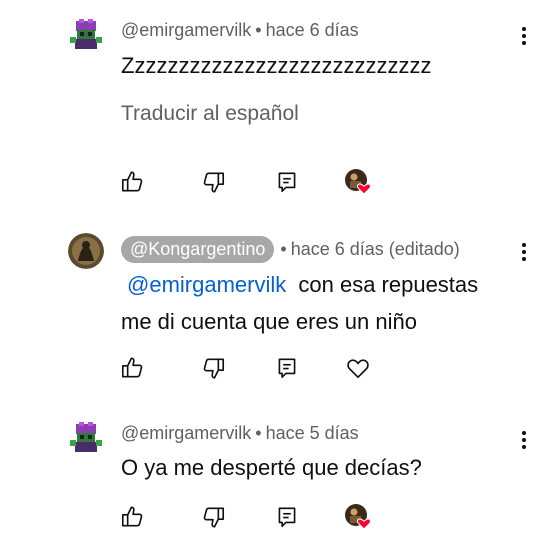  I want to click on comment-text: Zzzzzzzzzzzzzzzzzzzzzzzzzzzz, so click(276, 65).